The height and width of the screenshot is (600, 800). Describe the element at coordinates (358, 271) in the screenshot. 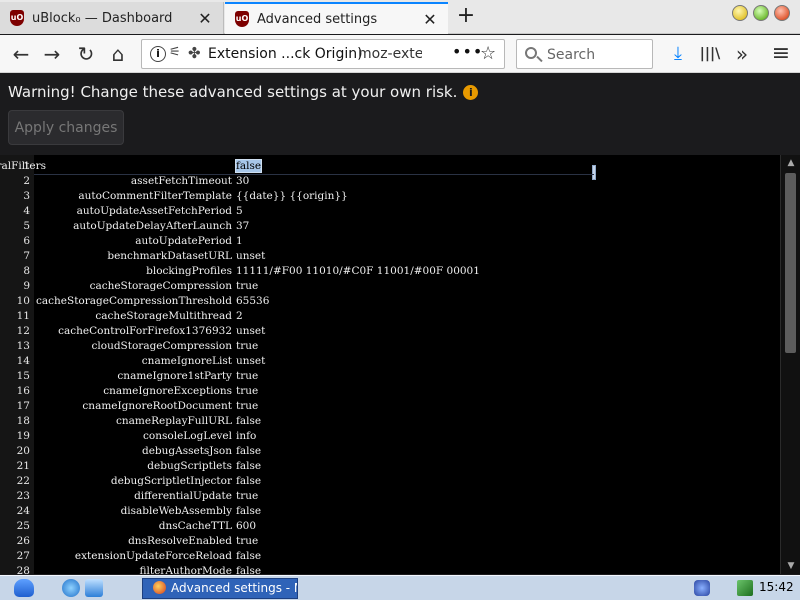

I see `setting-value: 11111/#F00 11010/#C0F 11001/#00F 00001` at that location.